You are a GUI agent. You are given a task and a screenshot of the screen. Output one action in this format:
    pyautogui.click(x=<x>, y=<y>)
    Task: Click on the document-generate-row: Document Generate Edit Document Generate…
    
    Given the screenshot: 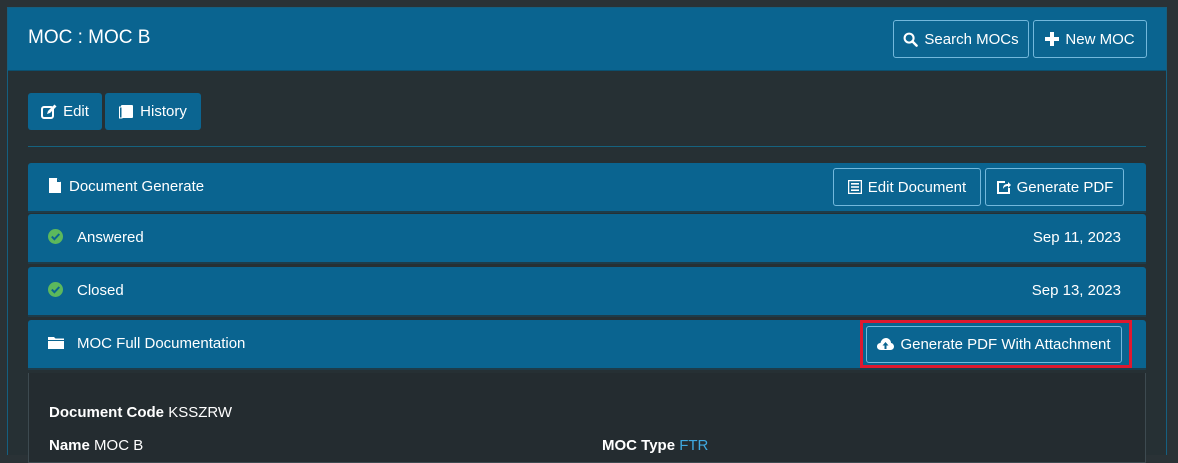 What is the action you would take?
    pyautogui.click(x=587, y=188)
    